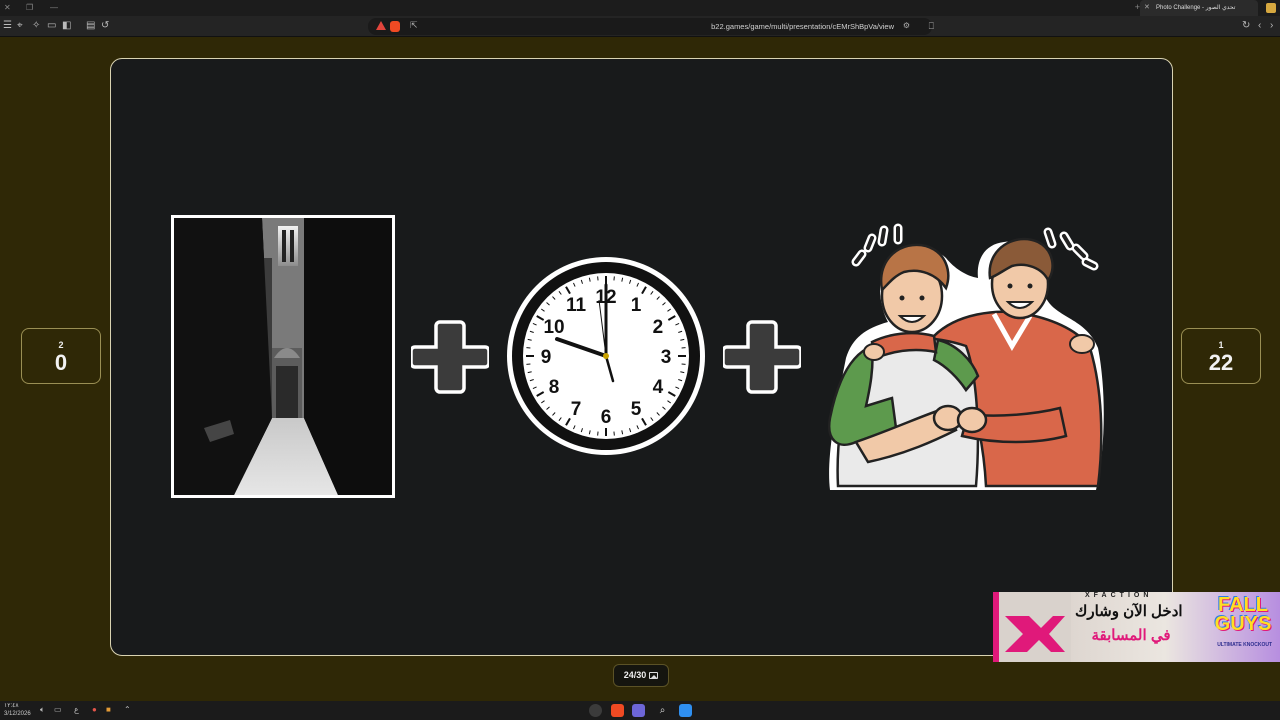 This screenshot has width=1280, height=720. I want to click on show-hidden-icon: ⌃, so click(127, 709).